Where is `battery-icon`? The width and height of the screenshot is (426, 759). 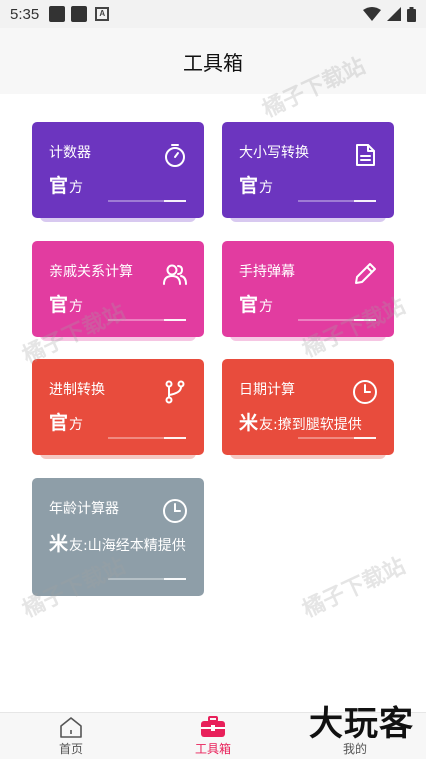 battery-icon is located at coordinates (411, 14).